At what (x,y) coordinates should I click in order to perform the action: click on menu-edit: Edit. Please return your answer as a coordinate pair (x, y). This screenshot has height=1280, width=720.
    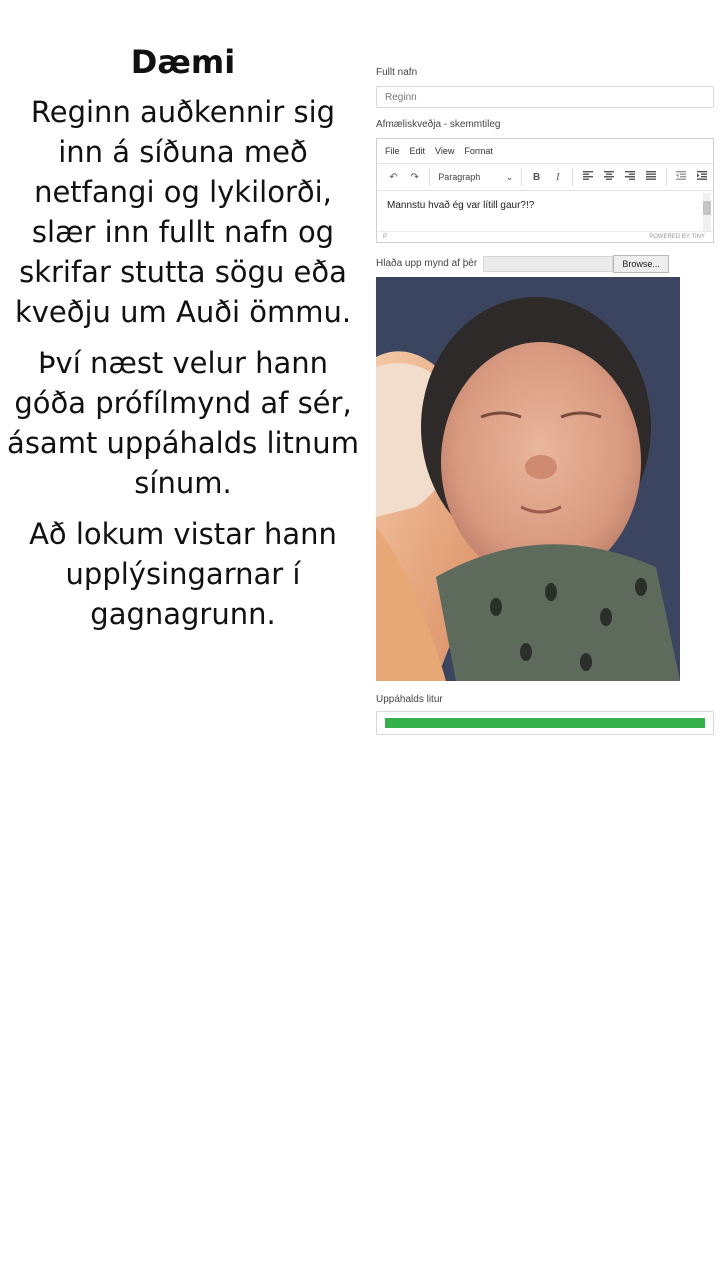
    Looking at the image, I should click on (418, 151).